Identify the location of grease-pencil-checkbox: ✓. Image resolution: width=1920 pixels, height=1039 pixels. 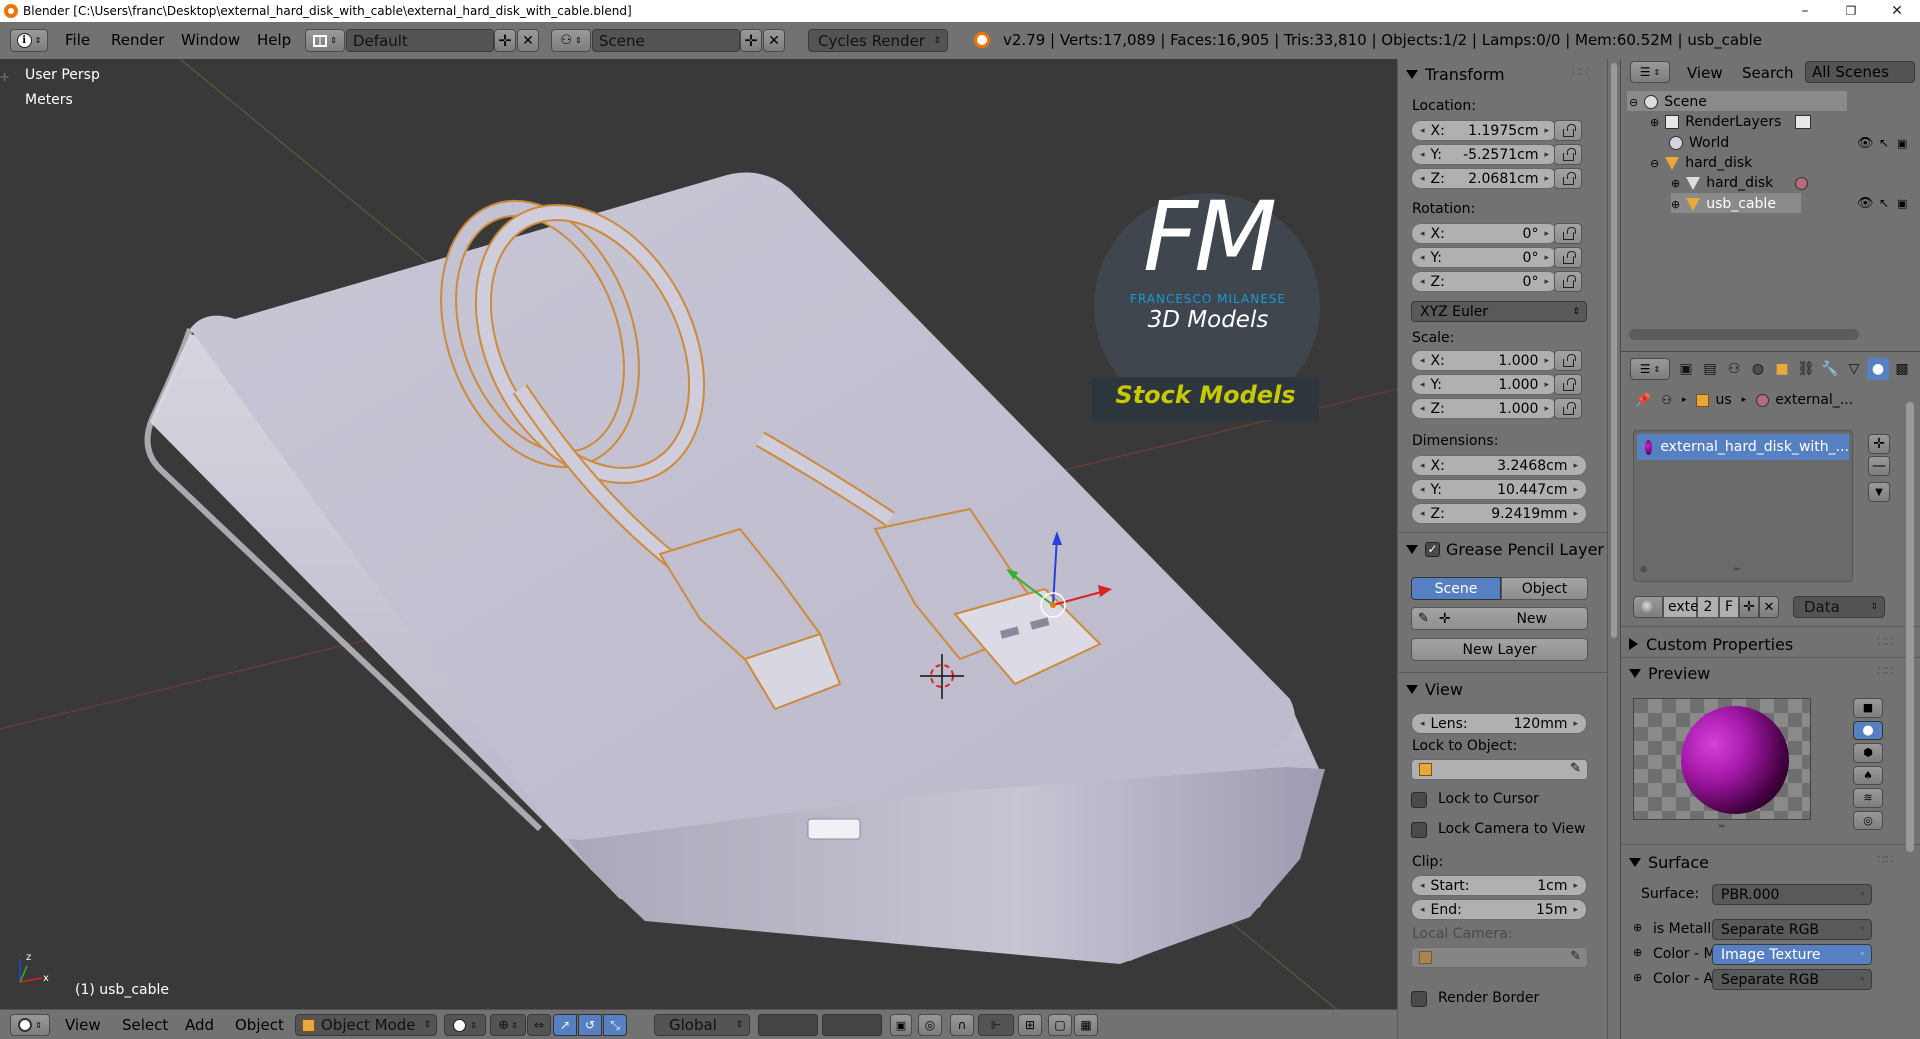
(1432, 549).